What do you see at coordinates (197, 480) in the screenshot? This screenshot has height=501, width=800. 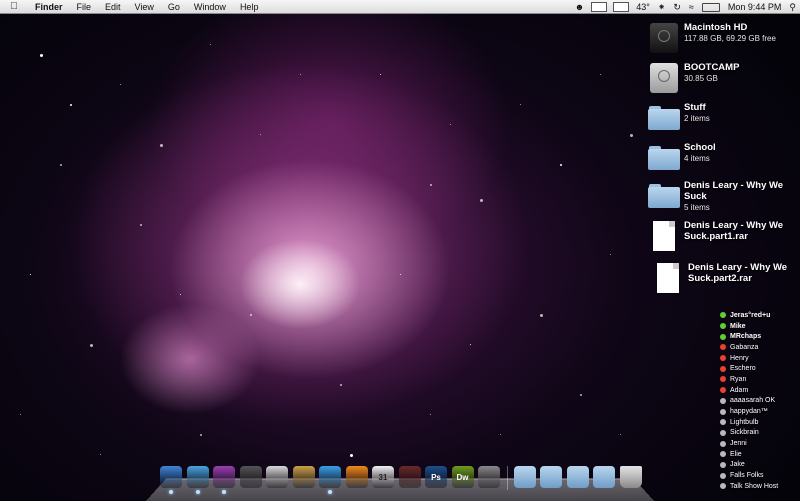 I see `safari-icon` at bounding box center [197, 480].